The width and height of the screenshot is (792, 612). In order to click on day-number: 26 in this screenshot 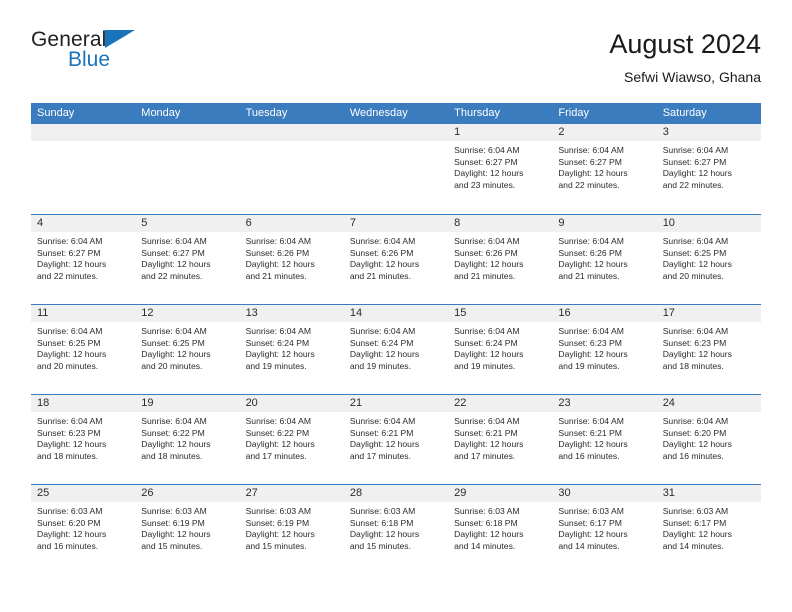, I will do `click(187, 493)`.